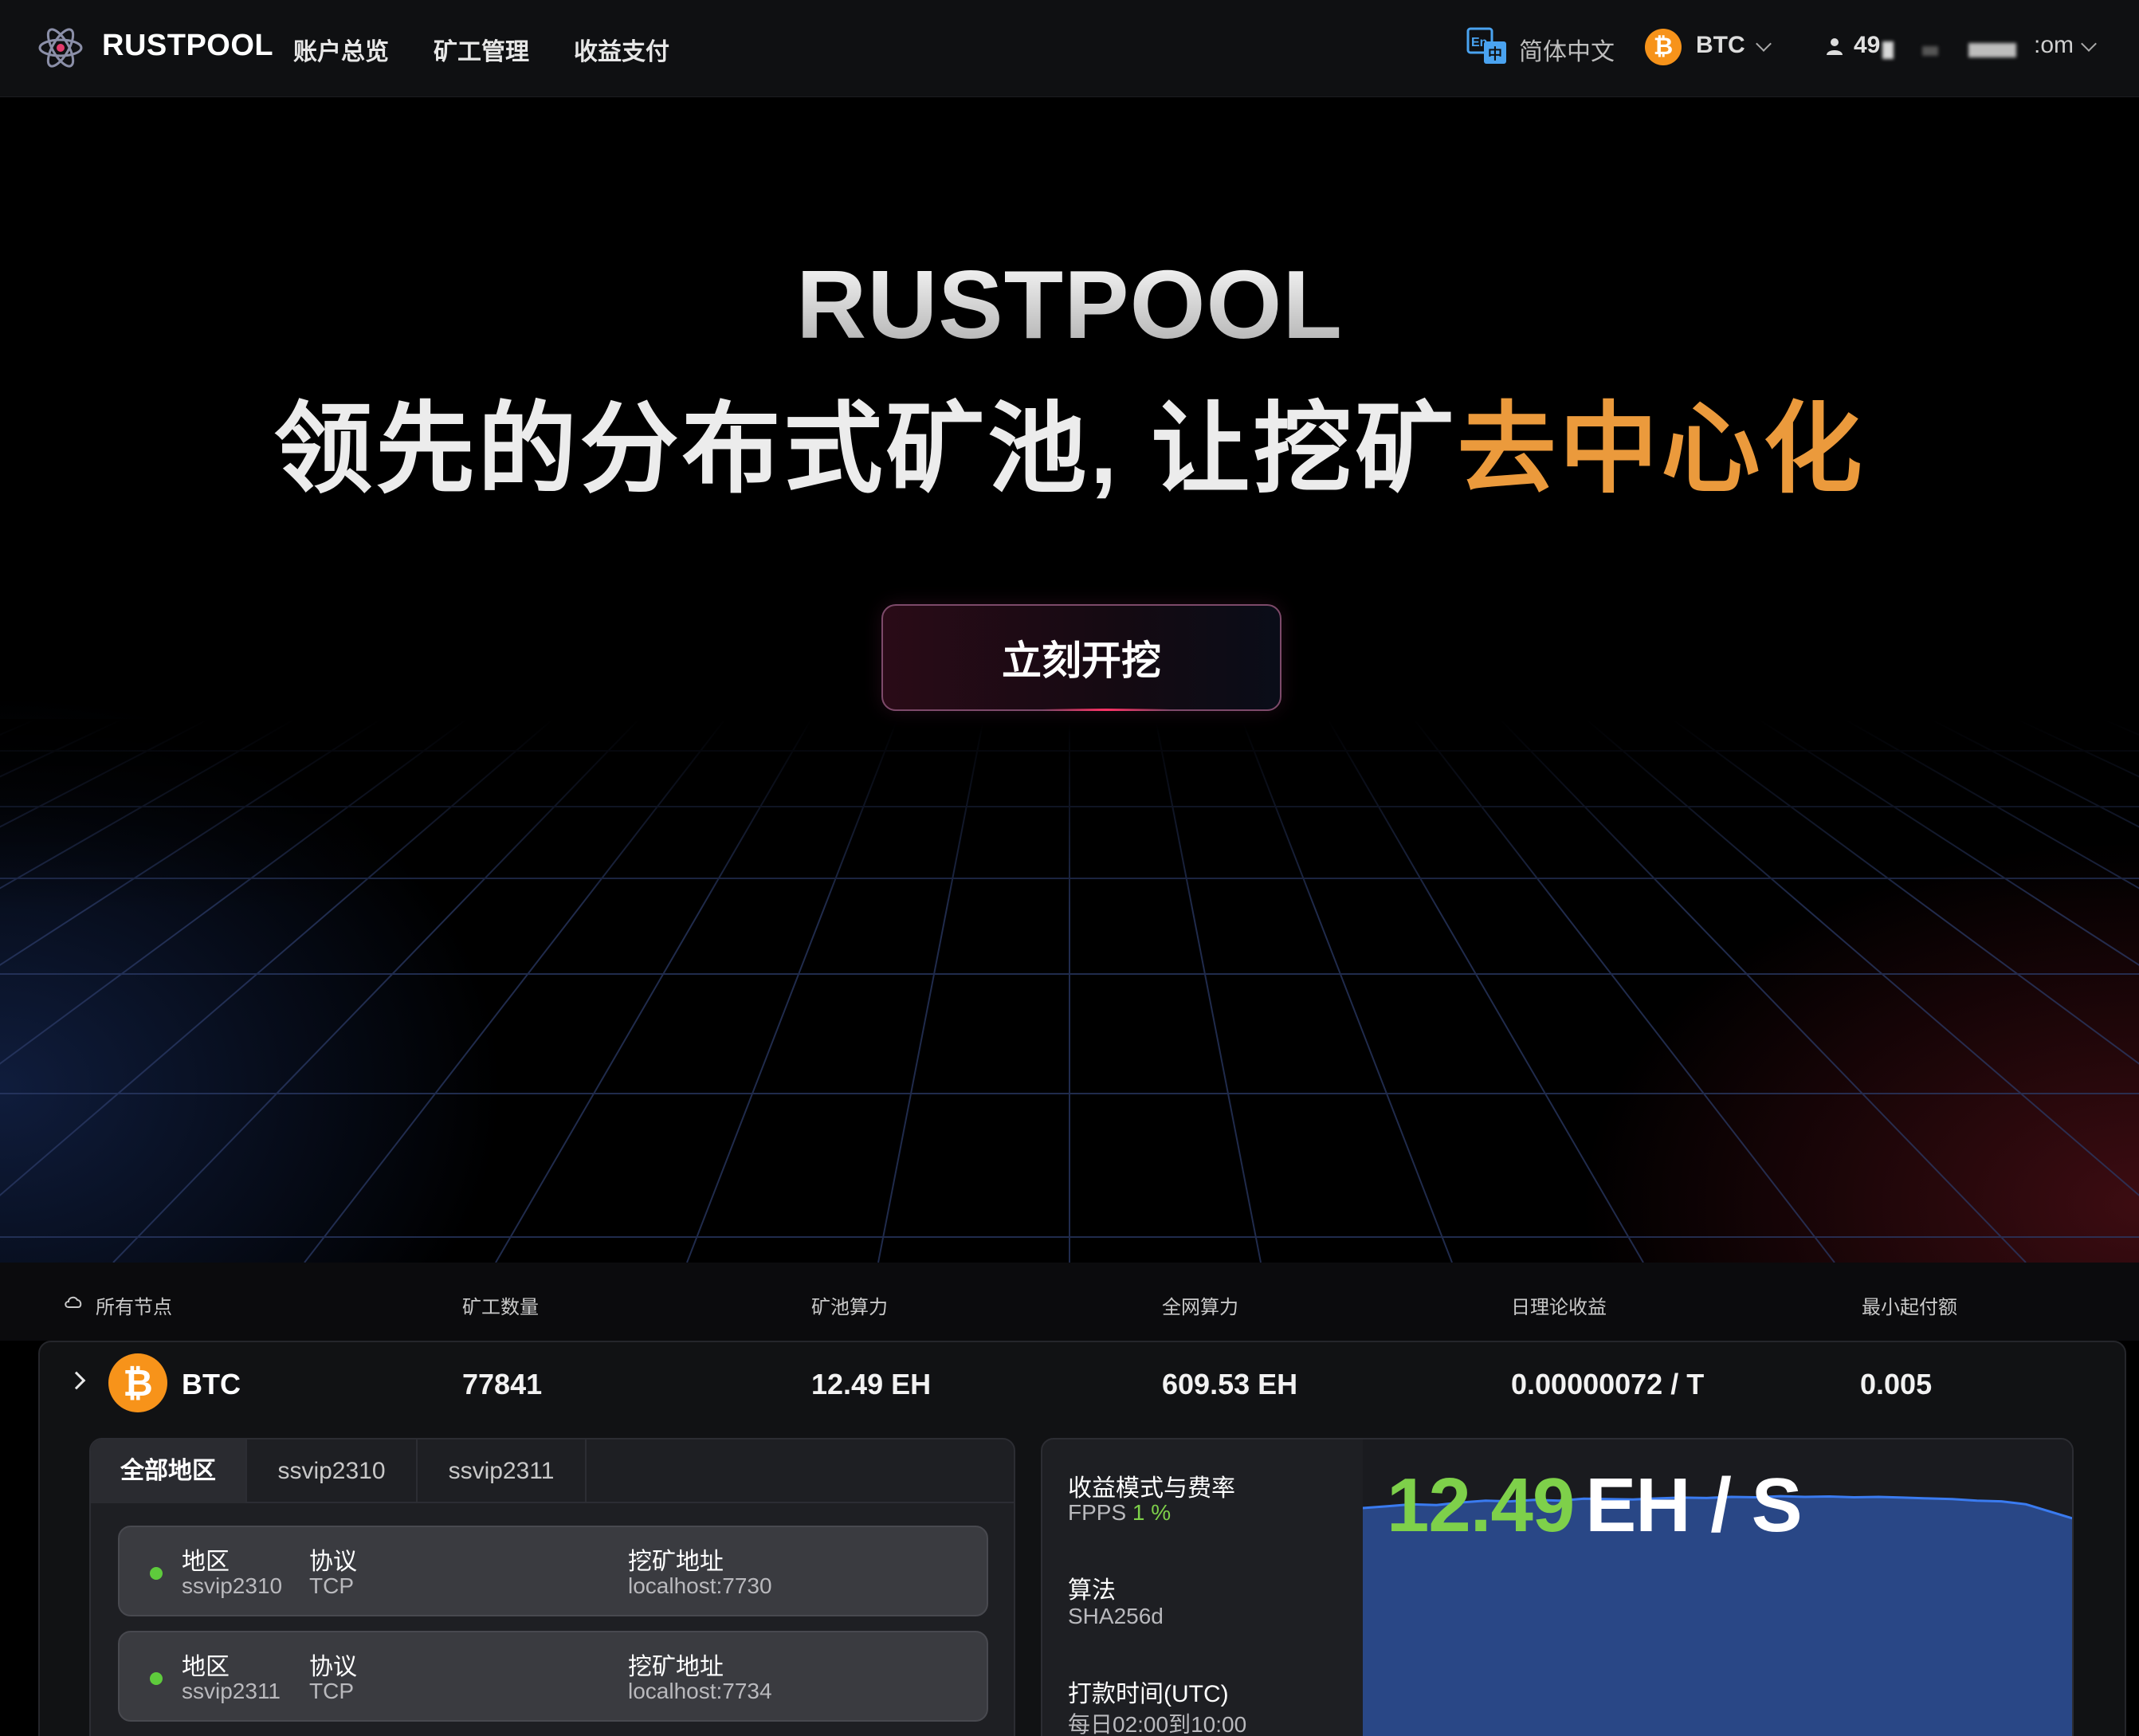  I want to click on hashrate-value: 12.49, so click(1481, 1506).